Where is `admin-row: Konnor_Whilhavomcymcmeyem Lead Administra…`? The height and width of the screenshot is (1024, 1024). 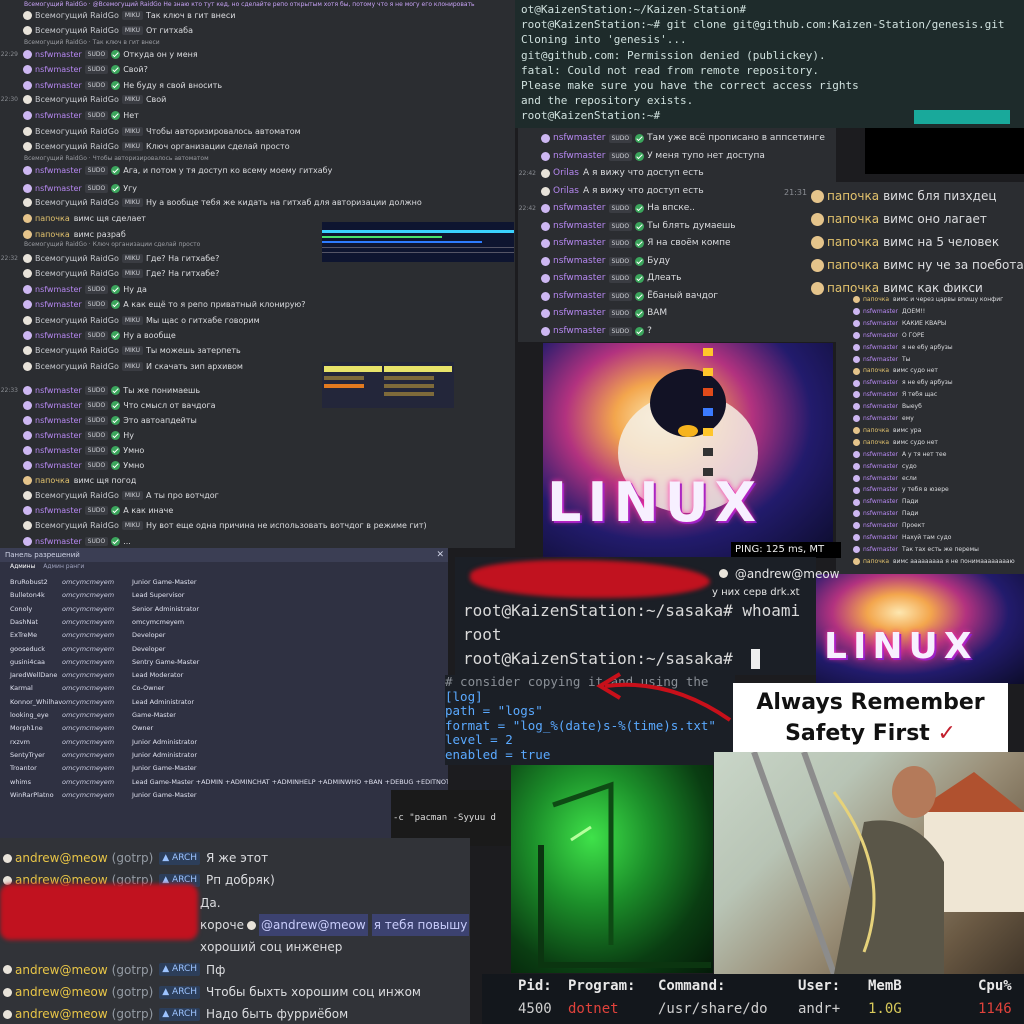
admin-row: Konnor_Whilhavomcymcmeyem Lead Administra… is located at coordinates (102, 702).